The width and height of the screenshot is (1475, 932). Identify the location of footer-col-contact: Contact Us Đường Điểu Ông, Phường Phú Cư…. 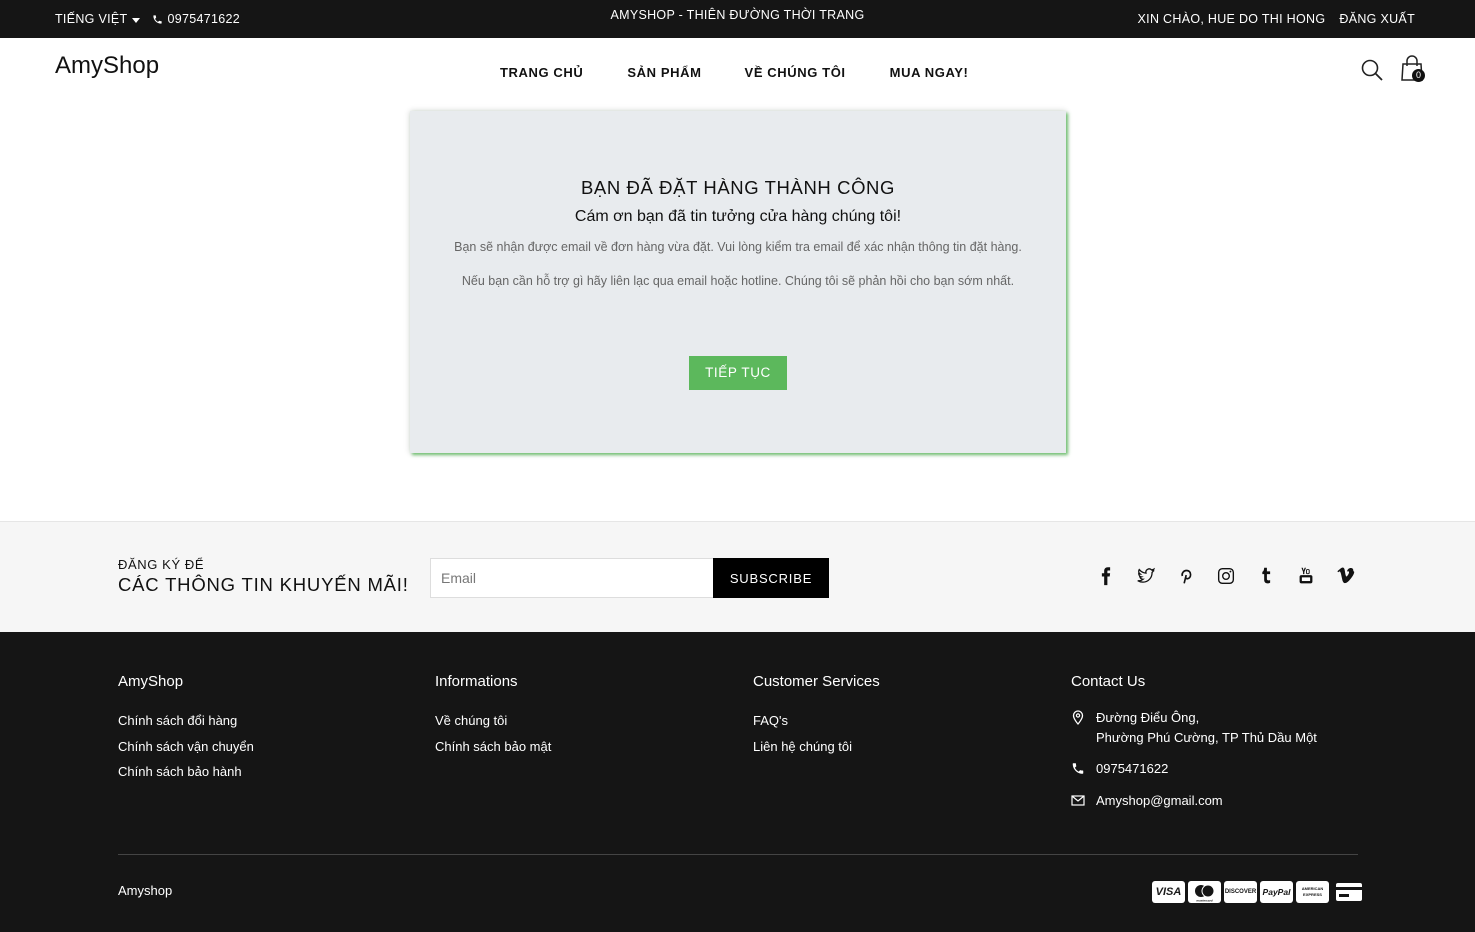
(1194, 741).